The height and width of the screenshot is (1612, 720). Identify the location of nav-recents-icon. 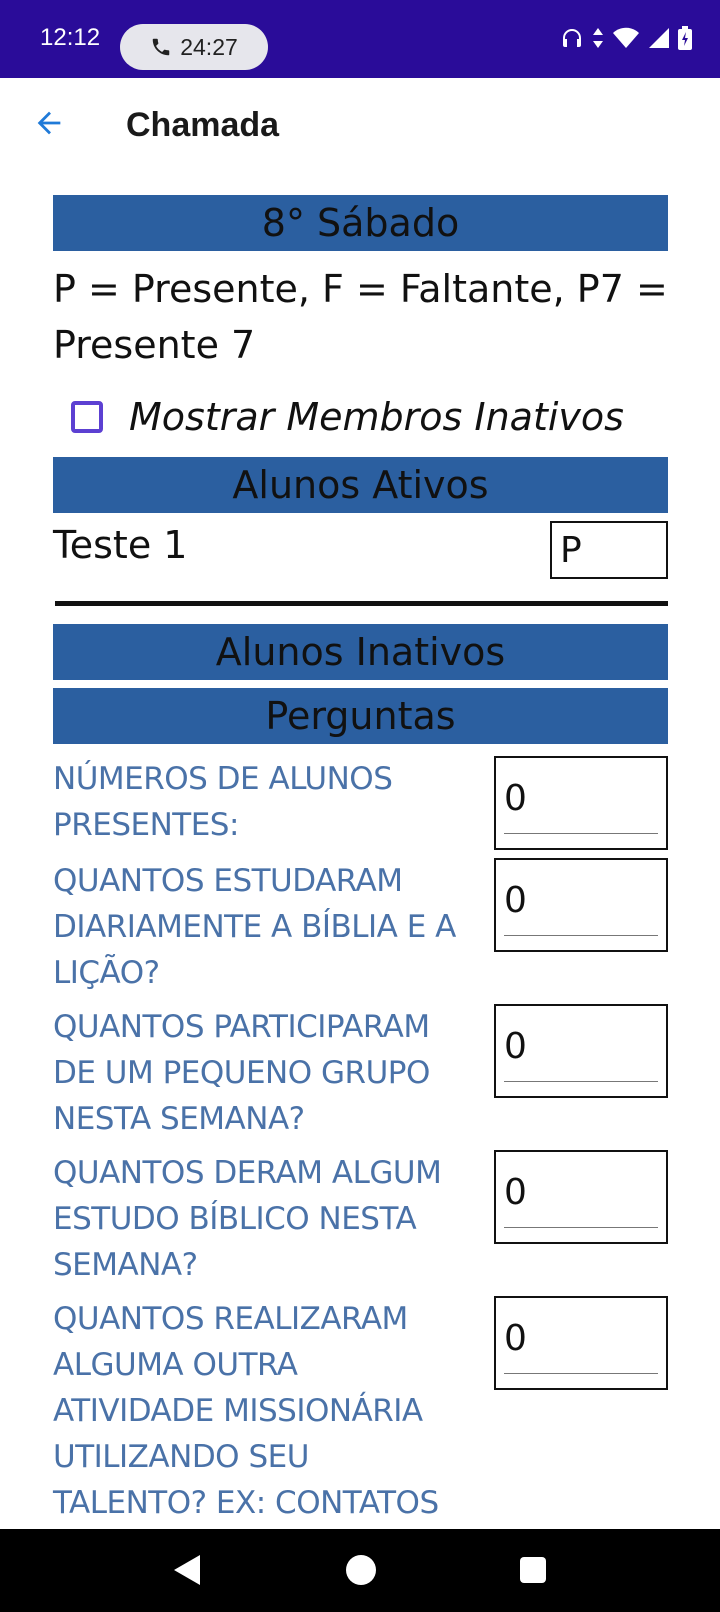
(533, 1570).